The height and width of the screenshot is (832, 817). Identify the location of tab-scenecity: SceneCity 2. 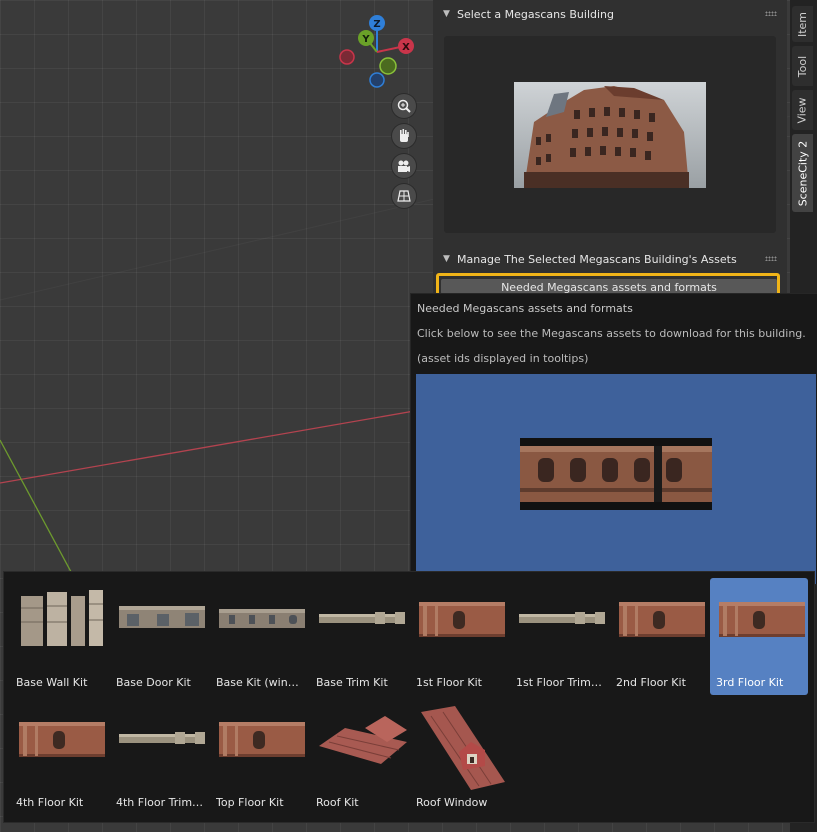
(802, 173).